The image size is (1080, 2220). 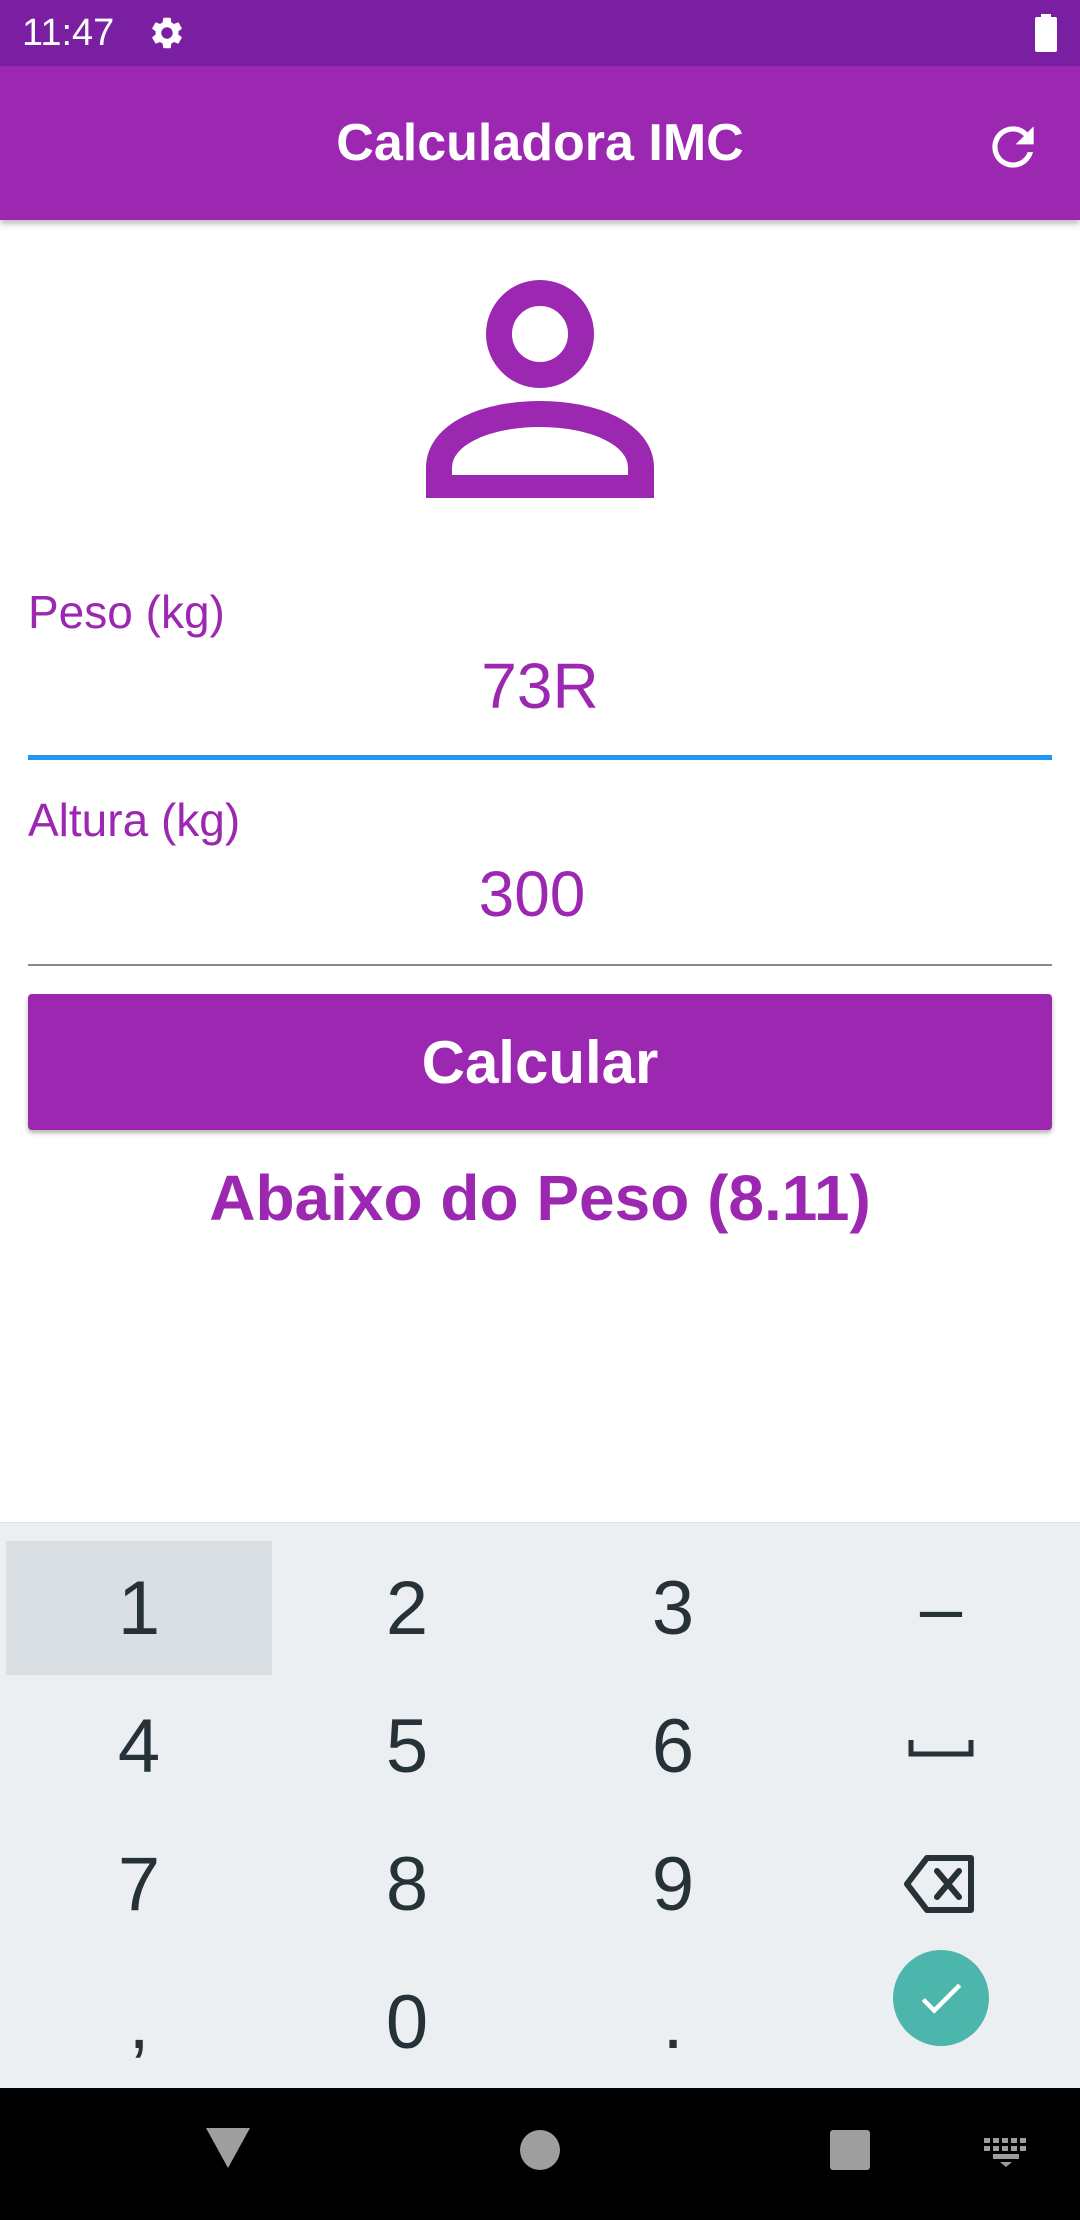 What do you see at coordinates (532, 894) in the screenshot?
I see `altura-input: 300` at bounding box center [532, 894].